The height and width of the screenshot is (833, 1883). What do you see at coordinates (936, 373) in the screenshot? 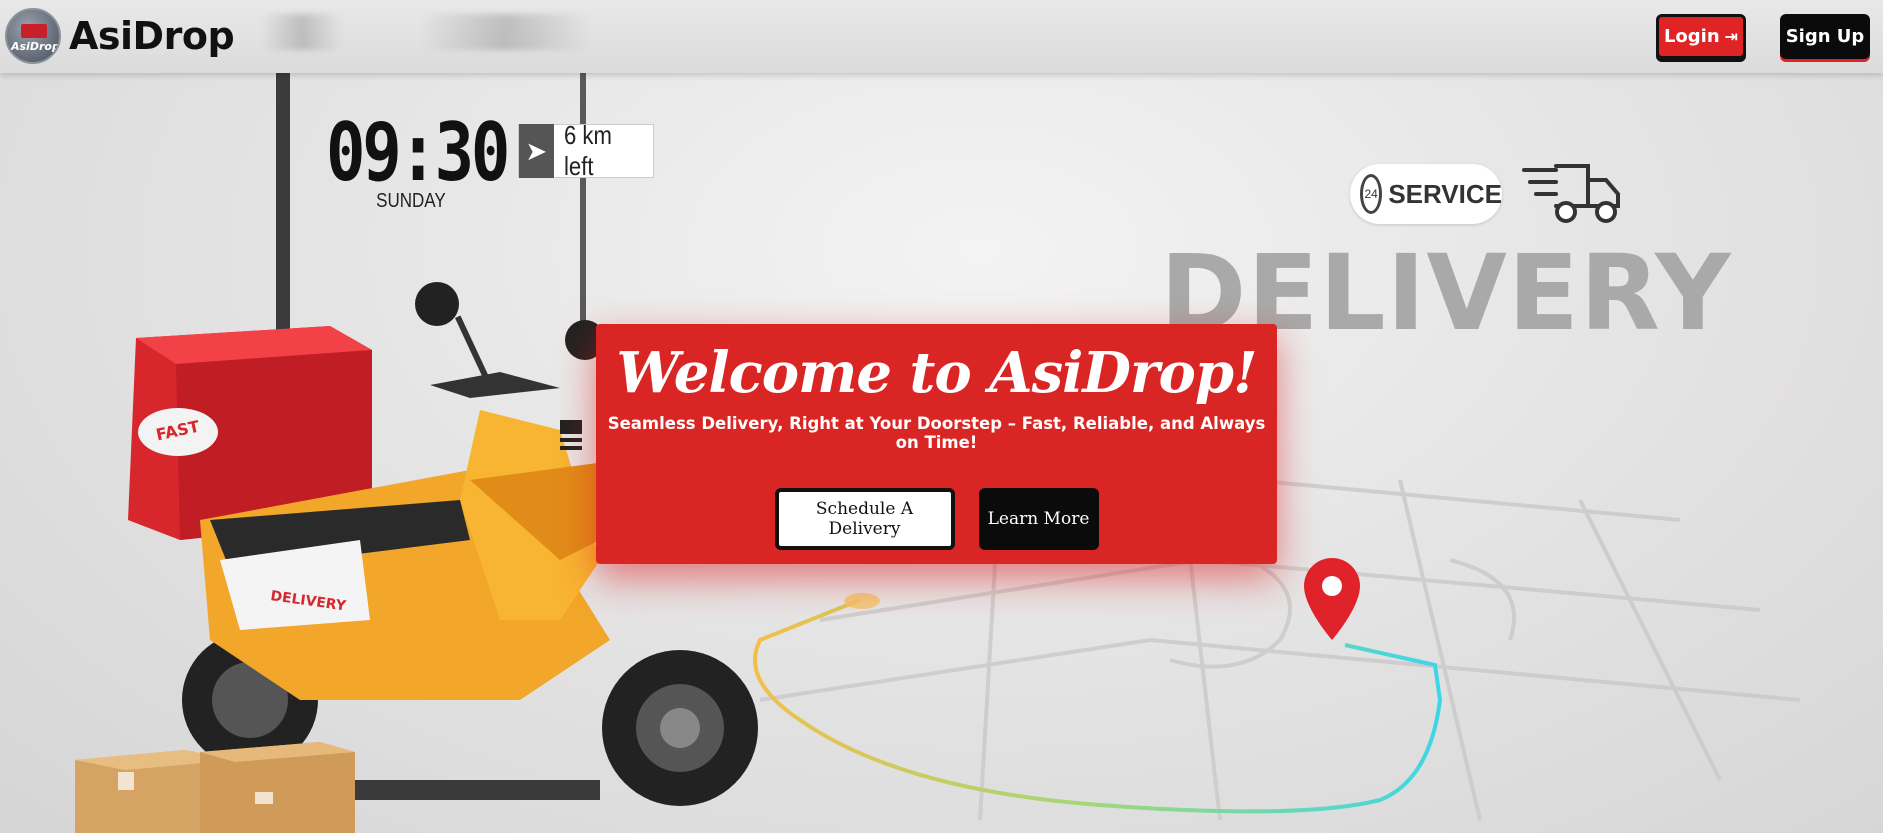
I see `hero-title: Welcome to AsiDrop!` at bounding box center [936, 373].